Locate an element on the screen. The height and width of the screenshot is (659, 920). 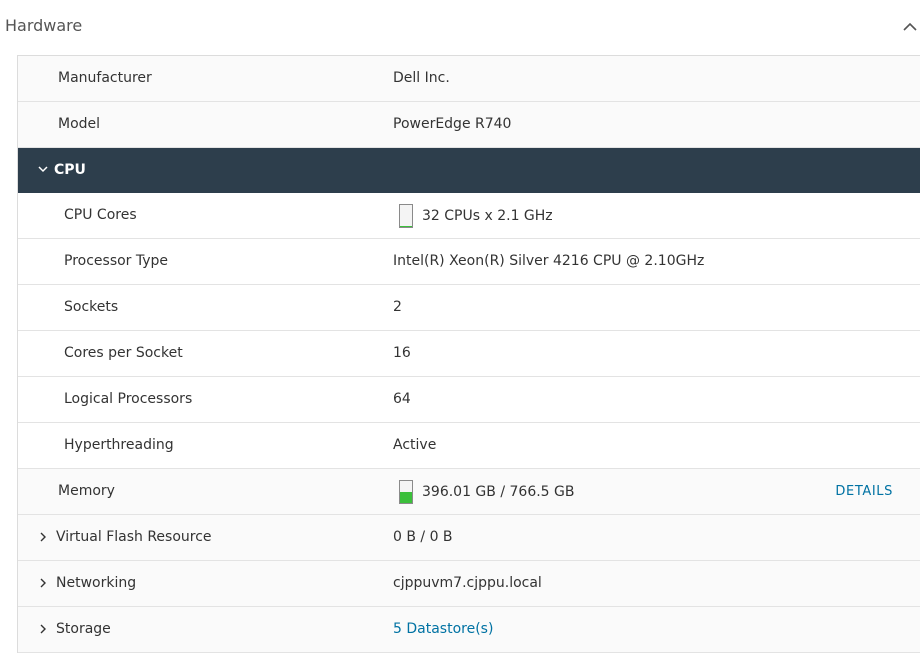
section-title: Hardware is located at coordinates (44, 25).